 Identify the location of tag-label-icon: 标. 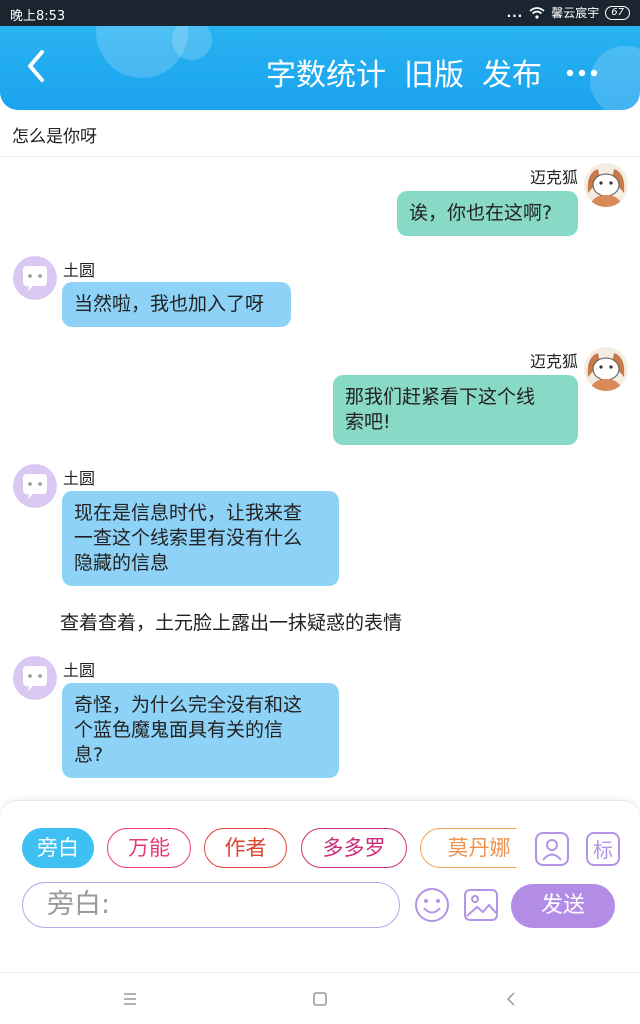
(603, 849).